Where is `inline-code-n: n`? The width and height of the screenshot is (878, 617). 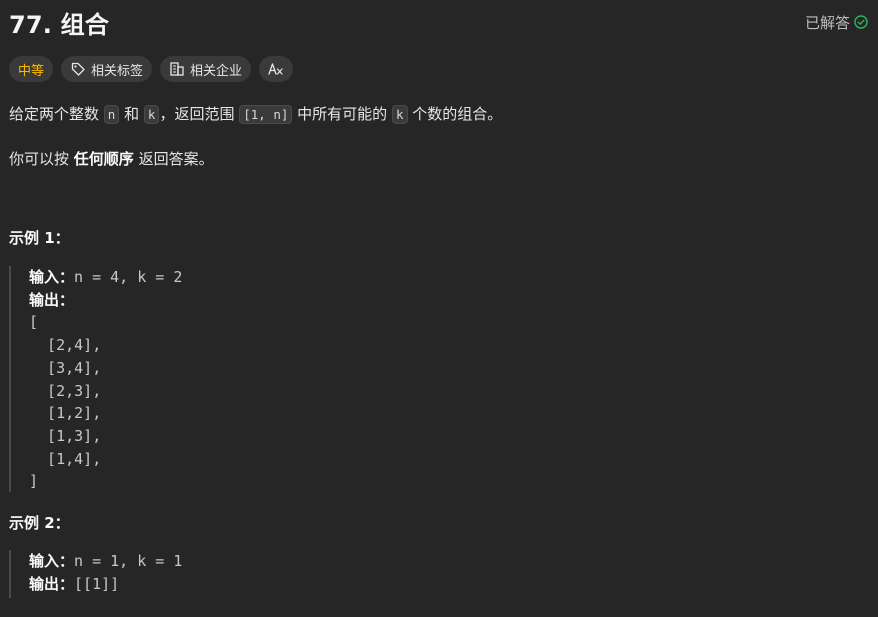 inline-code-n: n is located at coordinates (111, 114).